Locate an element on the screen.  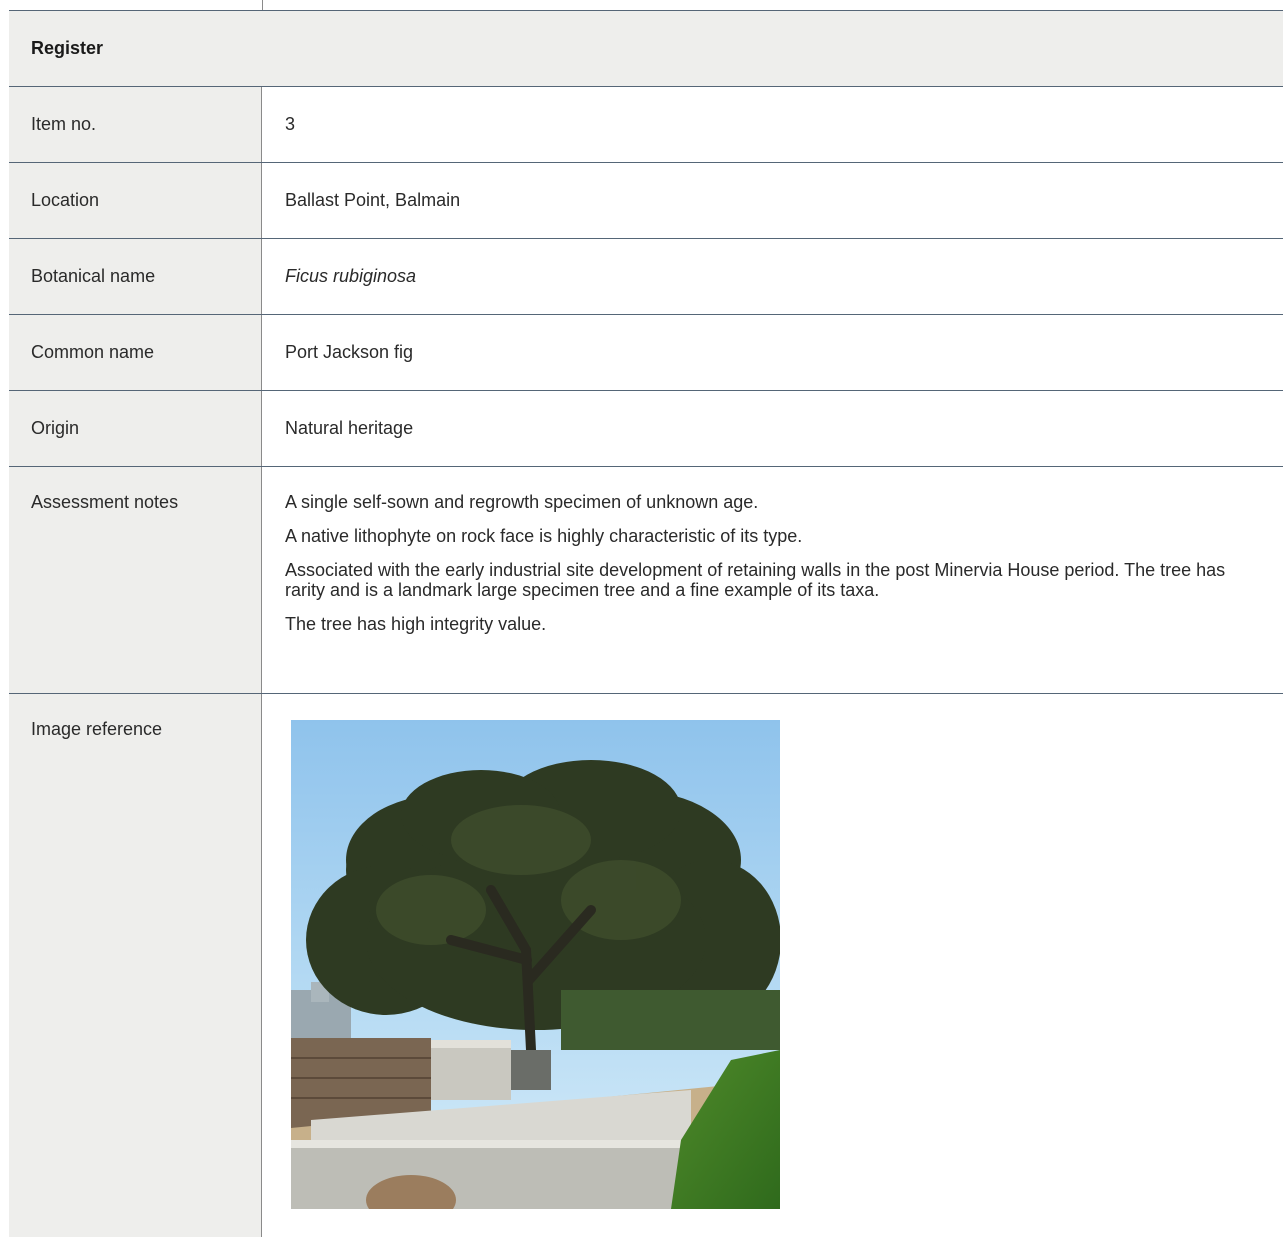
botanical-name-label: Botanical name is located at coordinates (135, 276).